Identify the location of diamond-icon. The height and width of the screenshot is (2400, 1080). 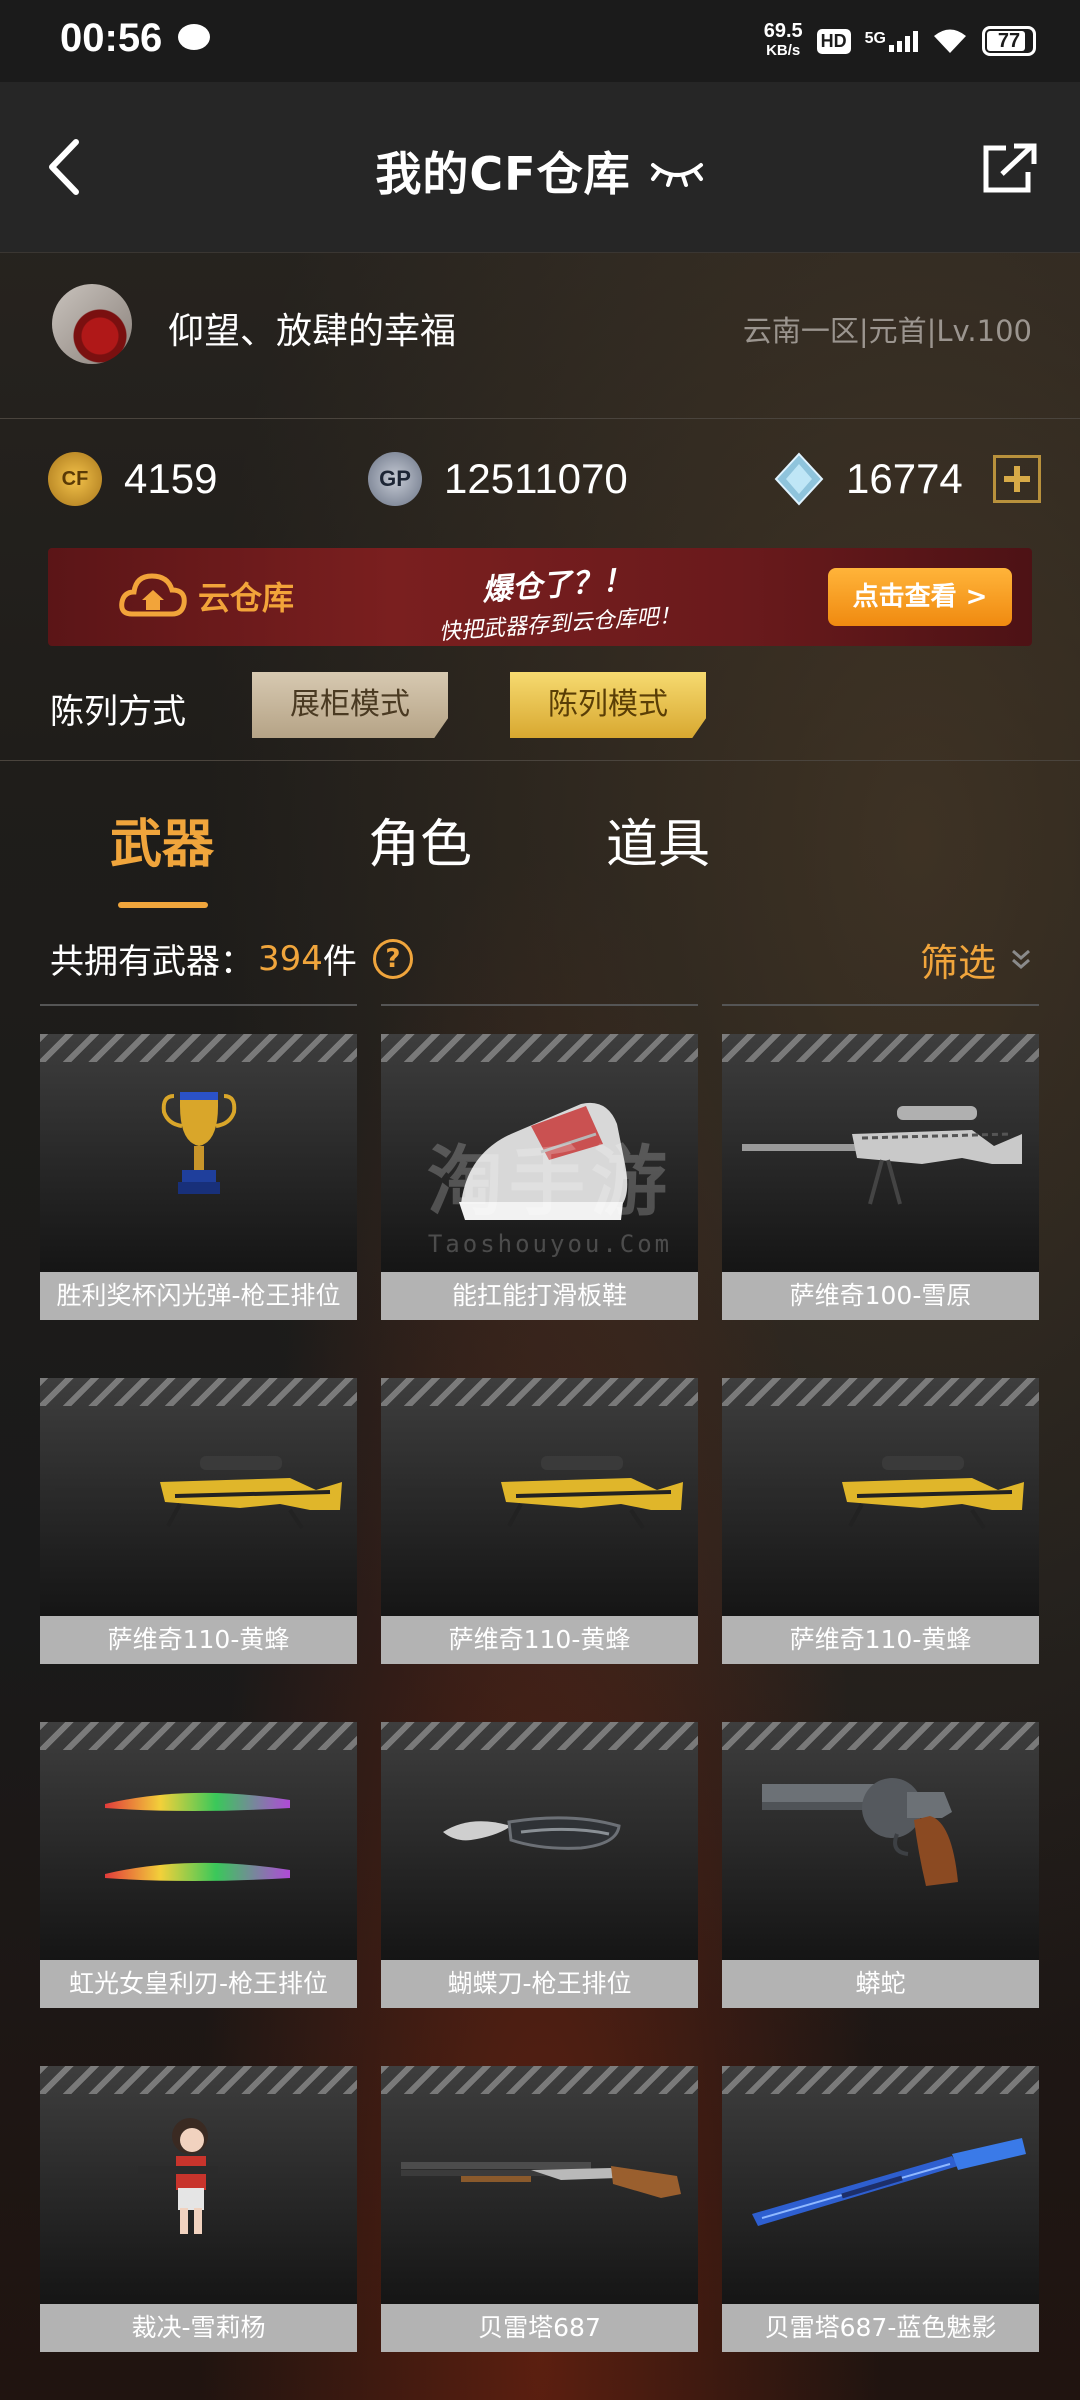
(799, 479).